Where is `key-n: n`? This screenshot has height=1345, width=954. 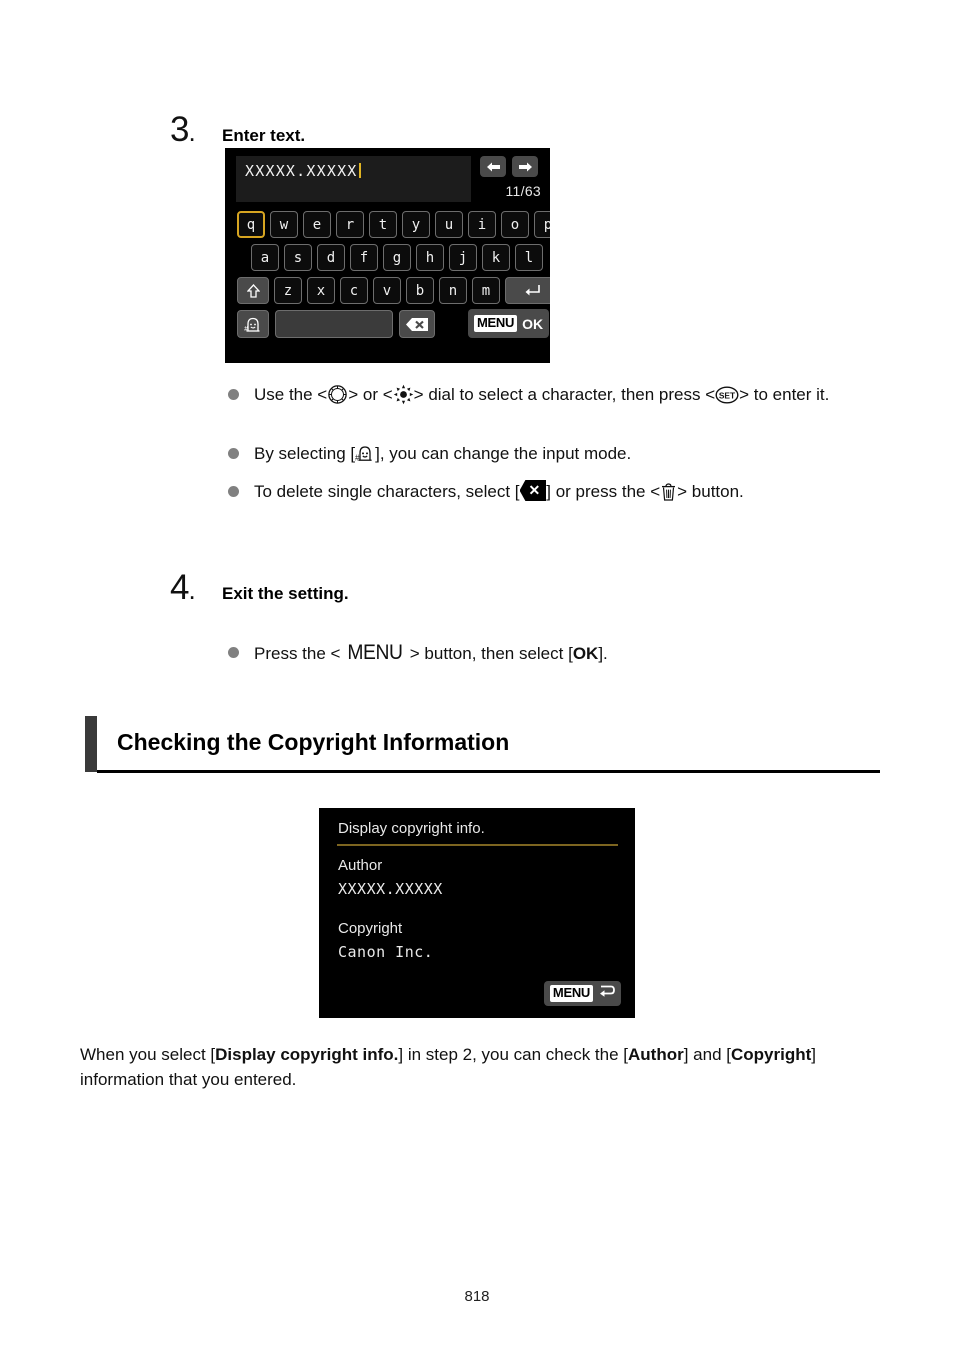 key-n: n is located at coordinates (453, 290).